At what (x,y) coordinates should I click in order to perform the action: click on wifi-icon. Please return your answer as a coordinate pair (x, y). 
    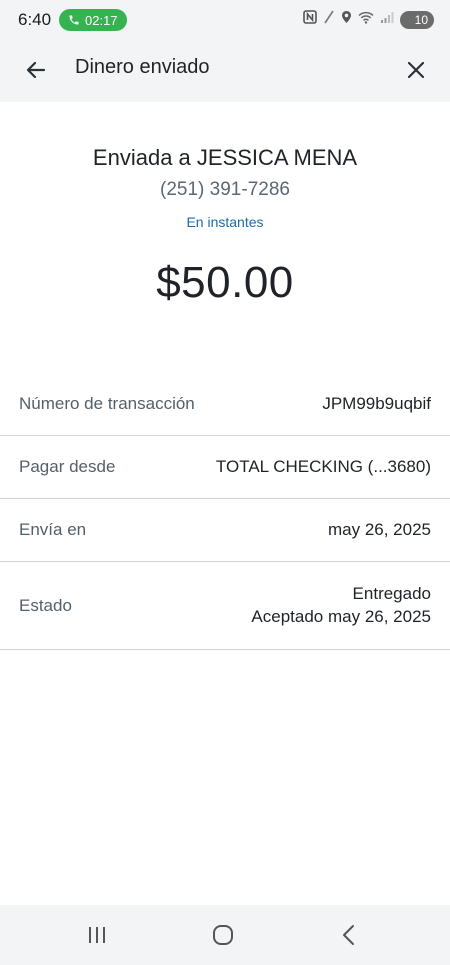
    Looking at the image, I should click on (366, 20).